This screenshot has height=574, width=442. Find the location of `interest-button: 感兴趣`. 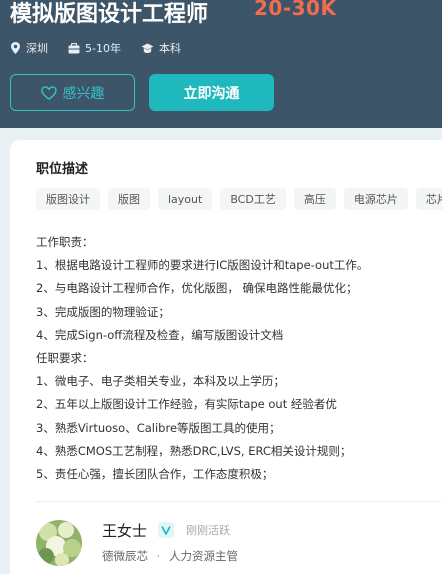

interest-button: 感兴趣 is located at coordinates (72, 92).